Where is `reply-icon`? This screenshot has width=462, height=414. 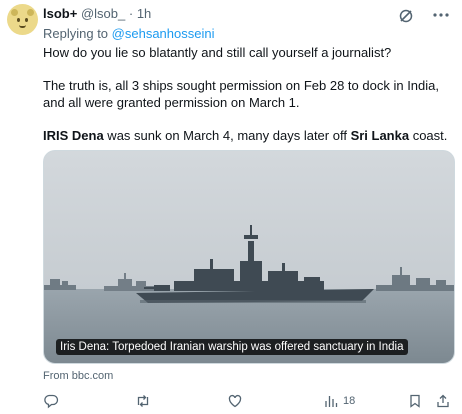 reply-icon is located at coordinates (51, 401).